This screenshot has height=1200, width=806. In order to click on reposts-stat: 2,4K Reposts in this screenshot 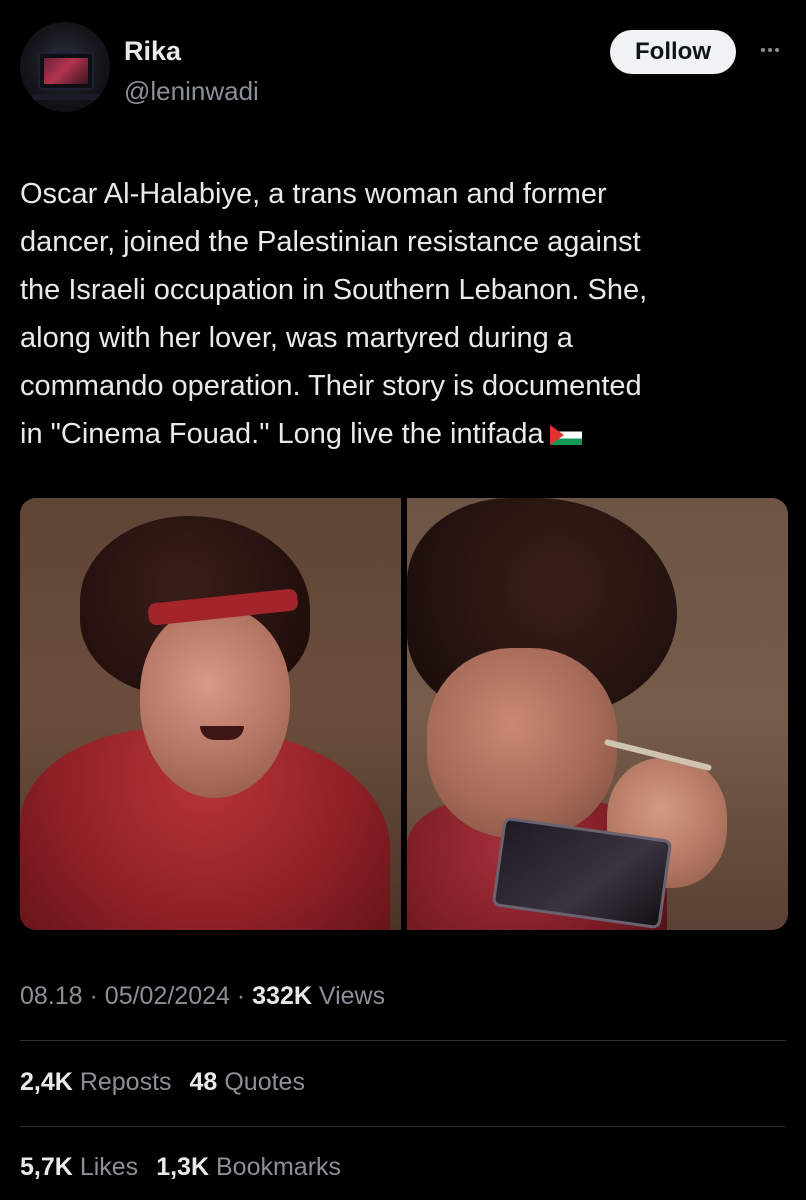, I will do `click(96, 1082)`.